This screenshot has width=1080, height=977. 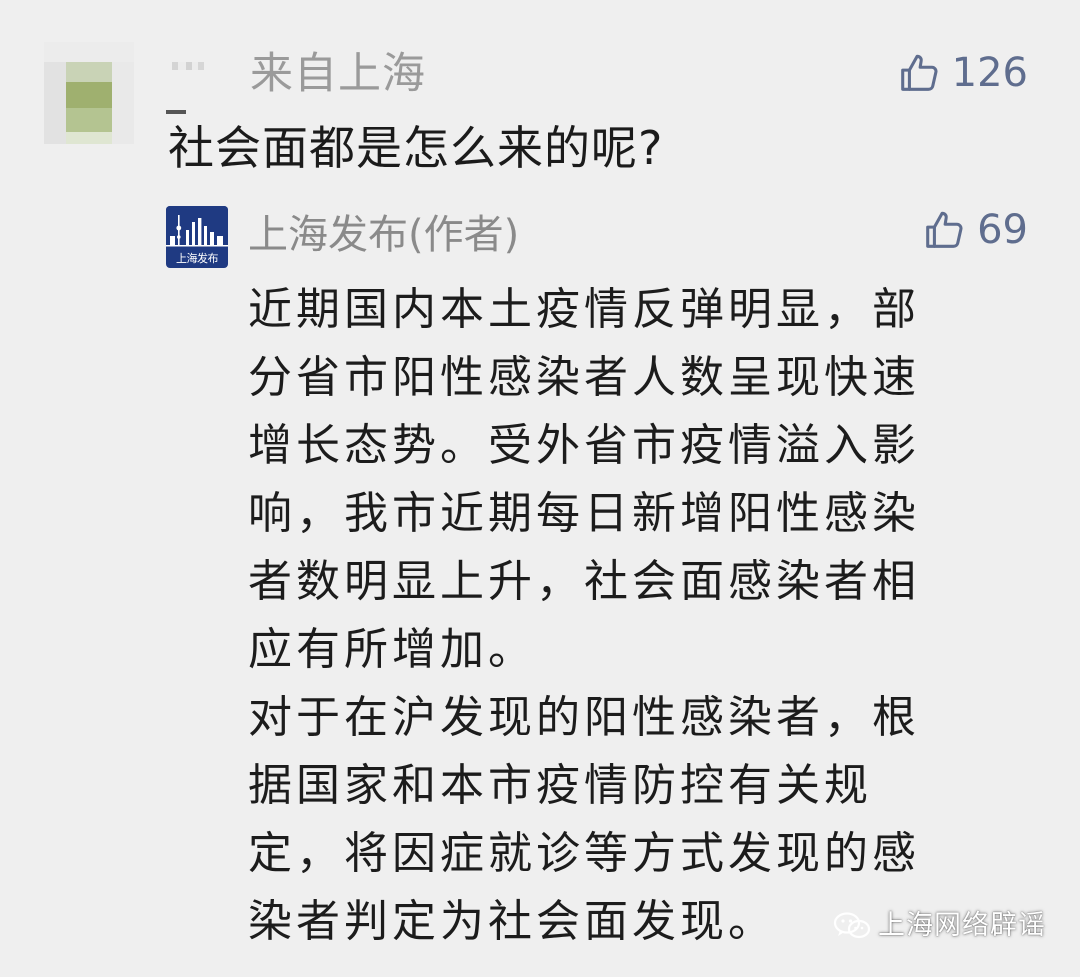 What do you see at coordinates (584, 513) in the screenshot?
I see `reply-line: 响，我市近期每日新增阳性感染` at bounding box center [584, 513].